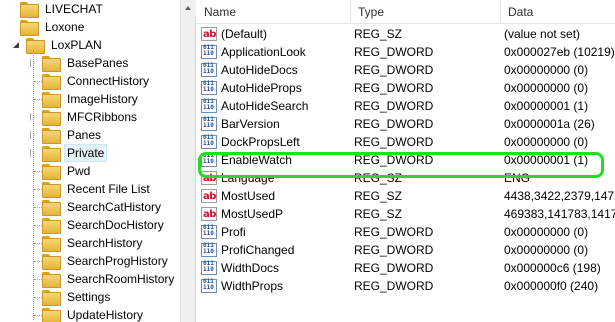 This screenshot has height=322, width=615. Describe the element at coordinates (406, 124) in the screenshot. I see `table-row: BarVersion REG_DWORD 0x0000001a (26)` at that location.